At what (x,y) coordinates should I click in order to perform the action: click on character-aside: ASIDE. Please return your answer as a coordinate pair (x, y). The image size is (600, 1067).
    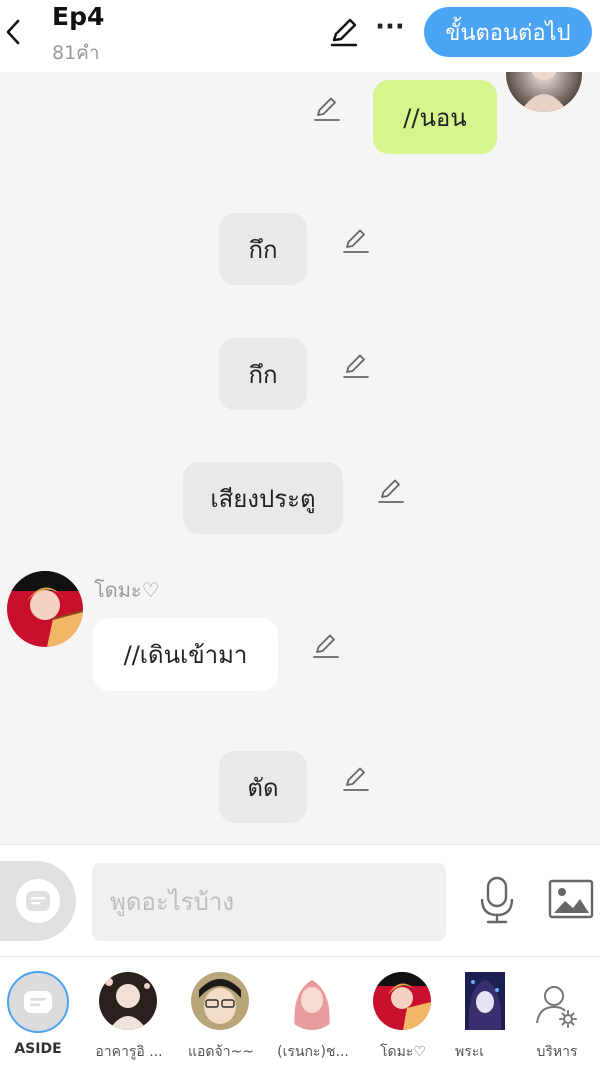
    Looking at the image, I should click on (45, 1012).